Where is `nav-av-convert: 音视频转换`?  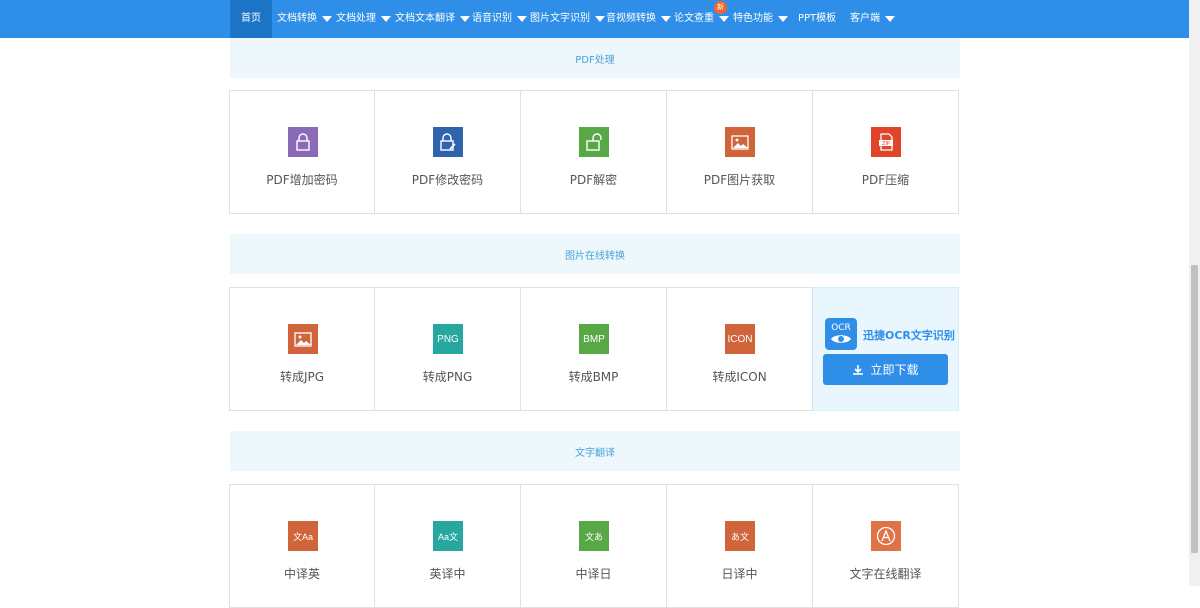
nav-av-convert: 音视频转换 is located at coordinates (638, 19).